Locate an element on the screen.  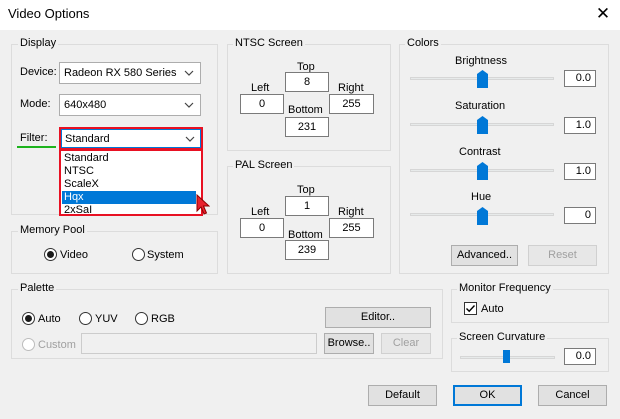
pal-top-input: 1 is located at coordinates (307, 206).